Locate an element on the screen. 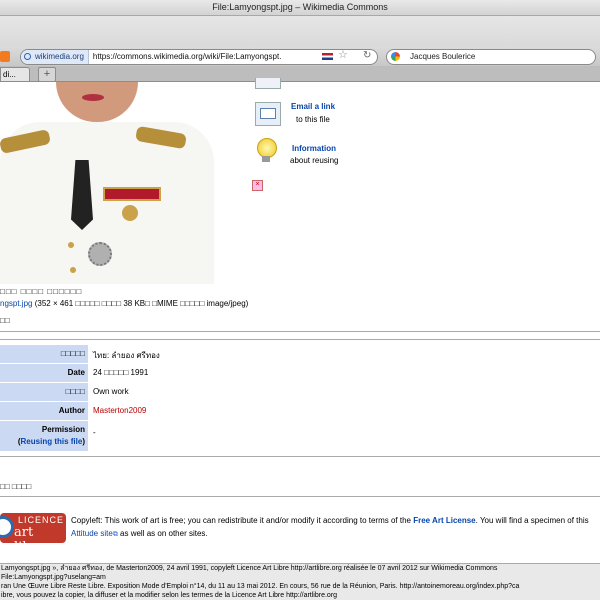 The width and height of the screenshot is (600, 600). resolution-line: □□□ □□□□ □□□□□□ is located at coordinates (41, 291).